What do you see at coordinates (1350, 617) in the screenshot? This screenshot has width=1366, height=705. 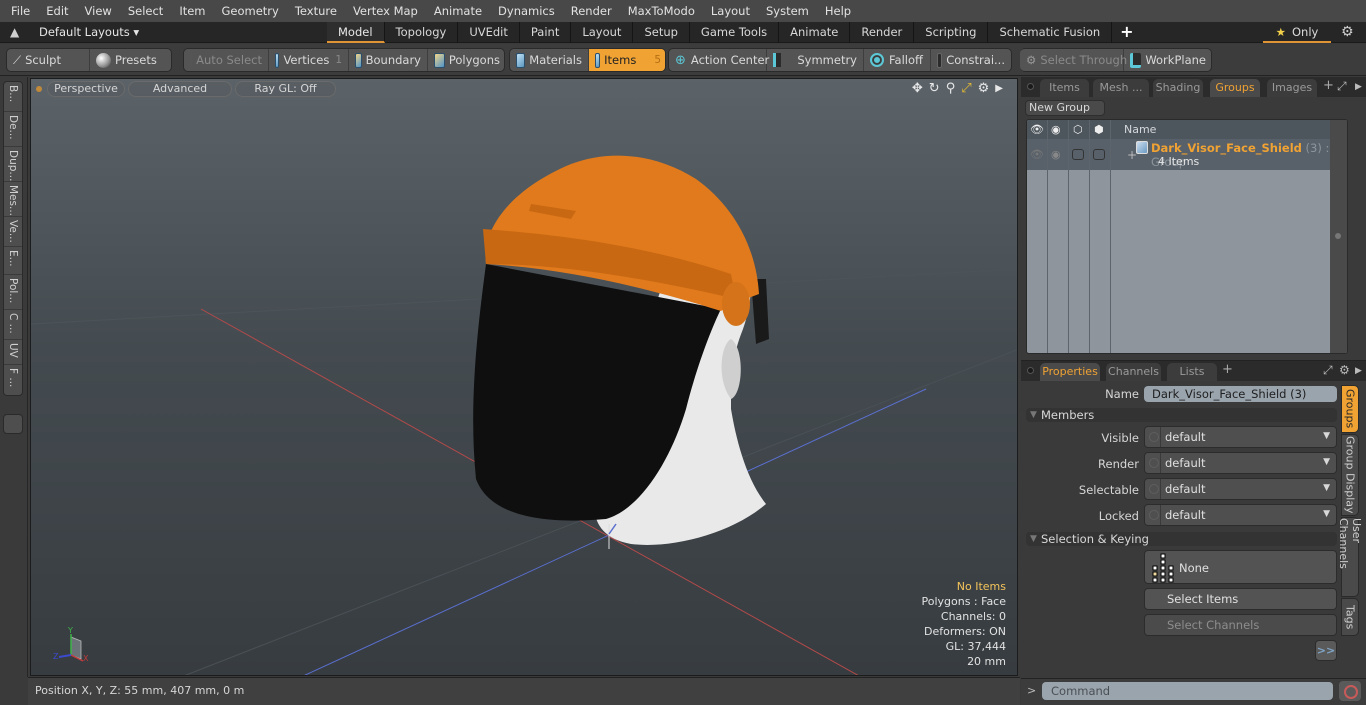 I see `side-tab-tags: Tags` at bounding box center [1350, 617].